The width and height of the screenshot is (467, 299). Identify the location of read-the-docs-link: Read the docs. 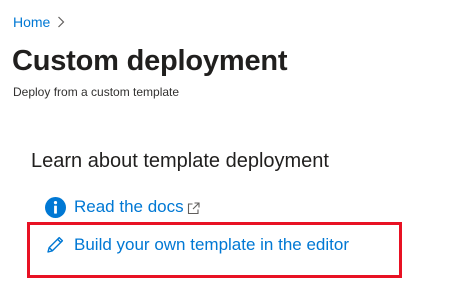
(122, 207).